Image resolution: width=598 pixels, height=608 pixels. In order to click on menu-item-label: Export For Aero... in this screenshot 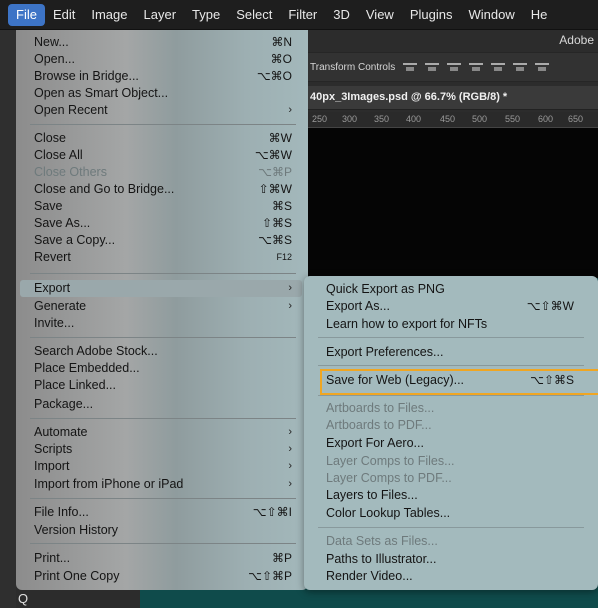, I will do `click(375, 443)`.